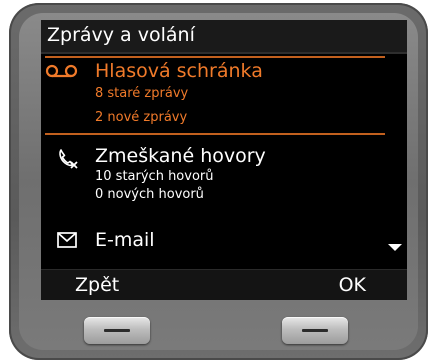  What do you see at coordinates (352, 285) in the screenshot?
I see `softkey-right-label: OK` at bounding box center [352, 285].